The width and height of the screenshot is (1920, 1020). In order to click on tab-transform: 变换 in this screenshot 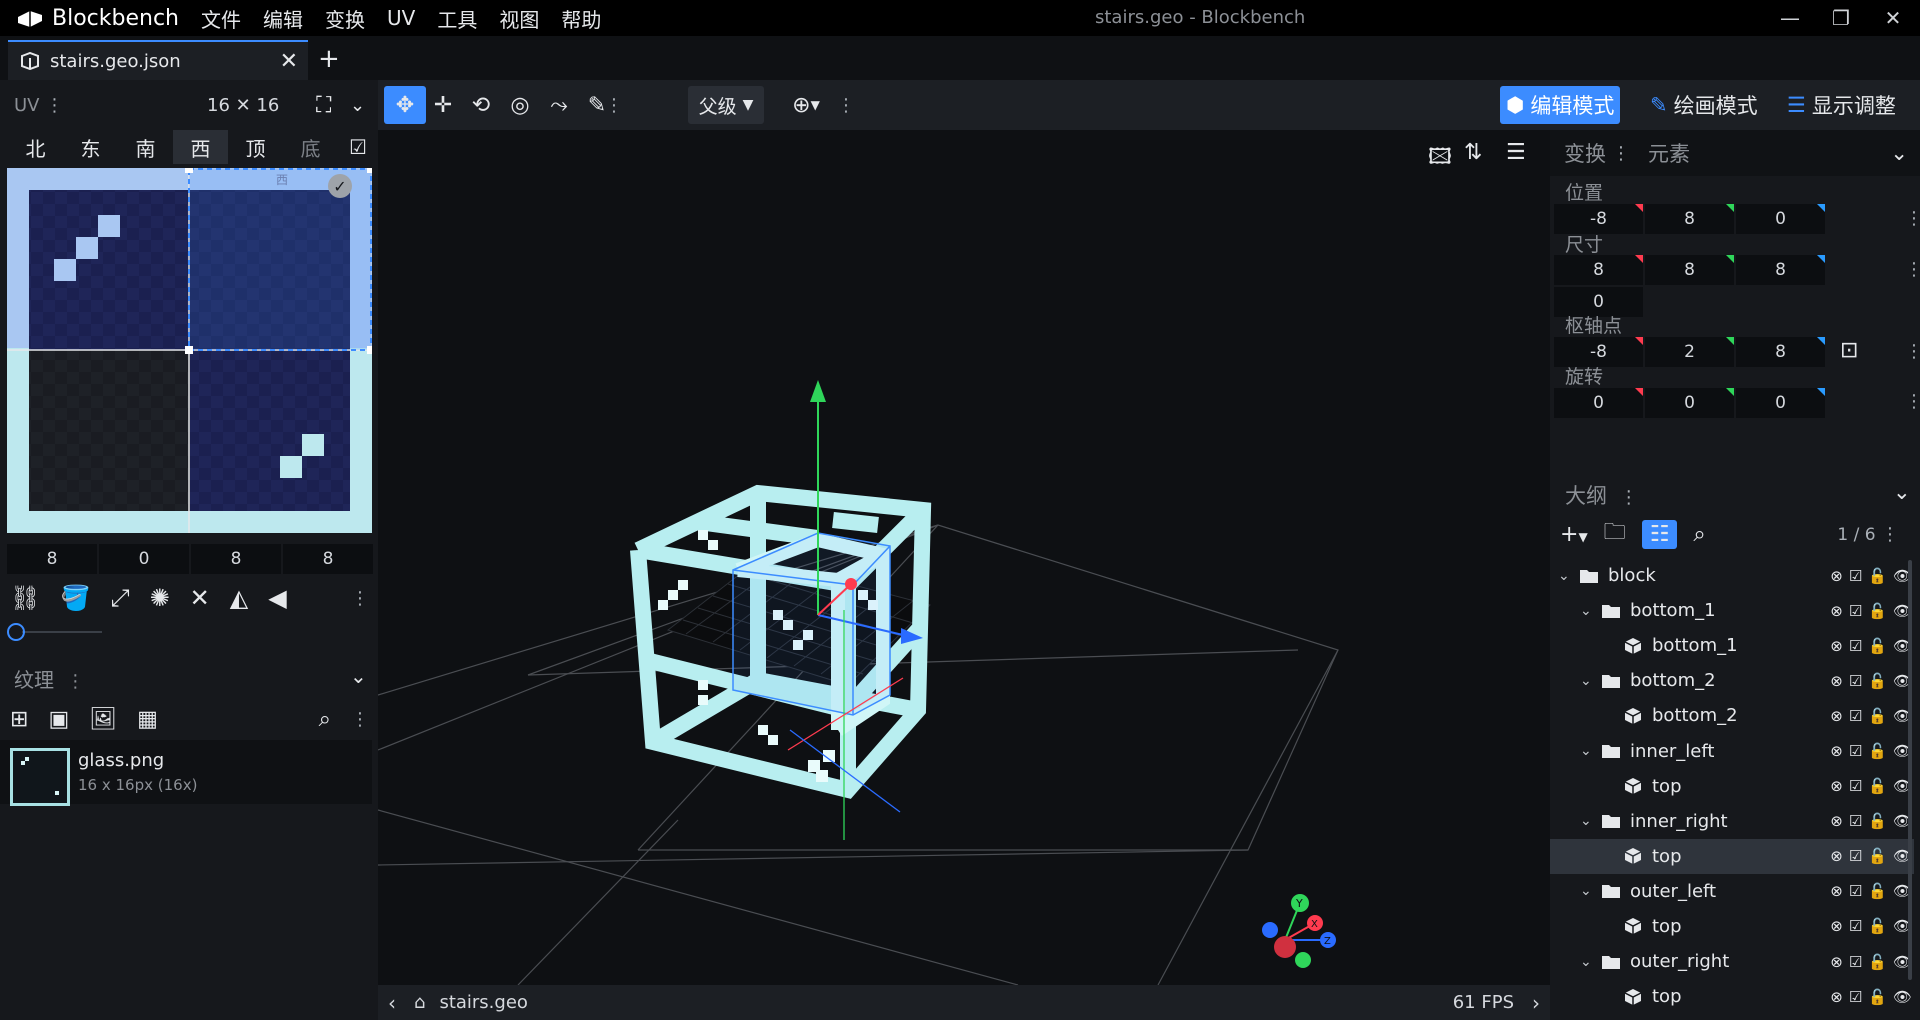, I will do `click(1585, 153)`.